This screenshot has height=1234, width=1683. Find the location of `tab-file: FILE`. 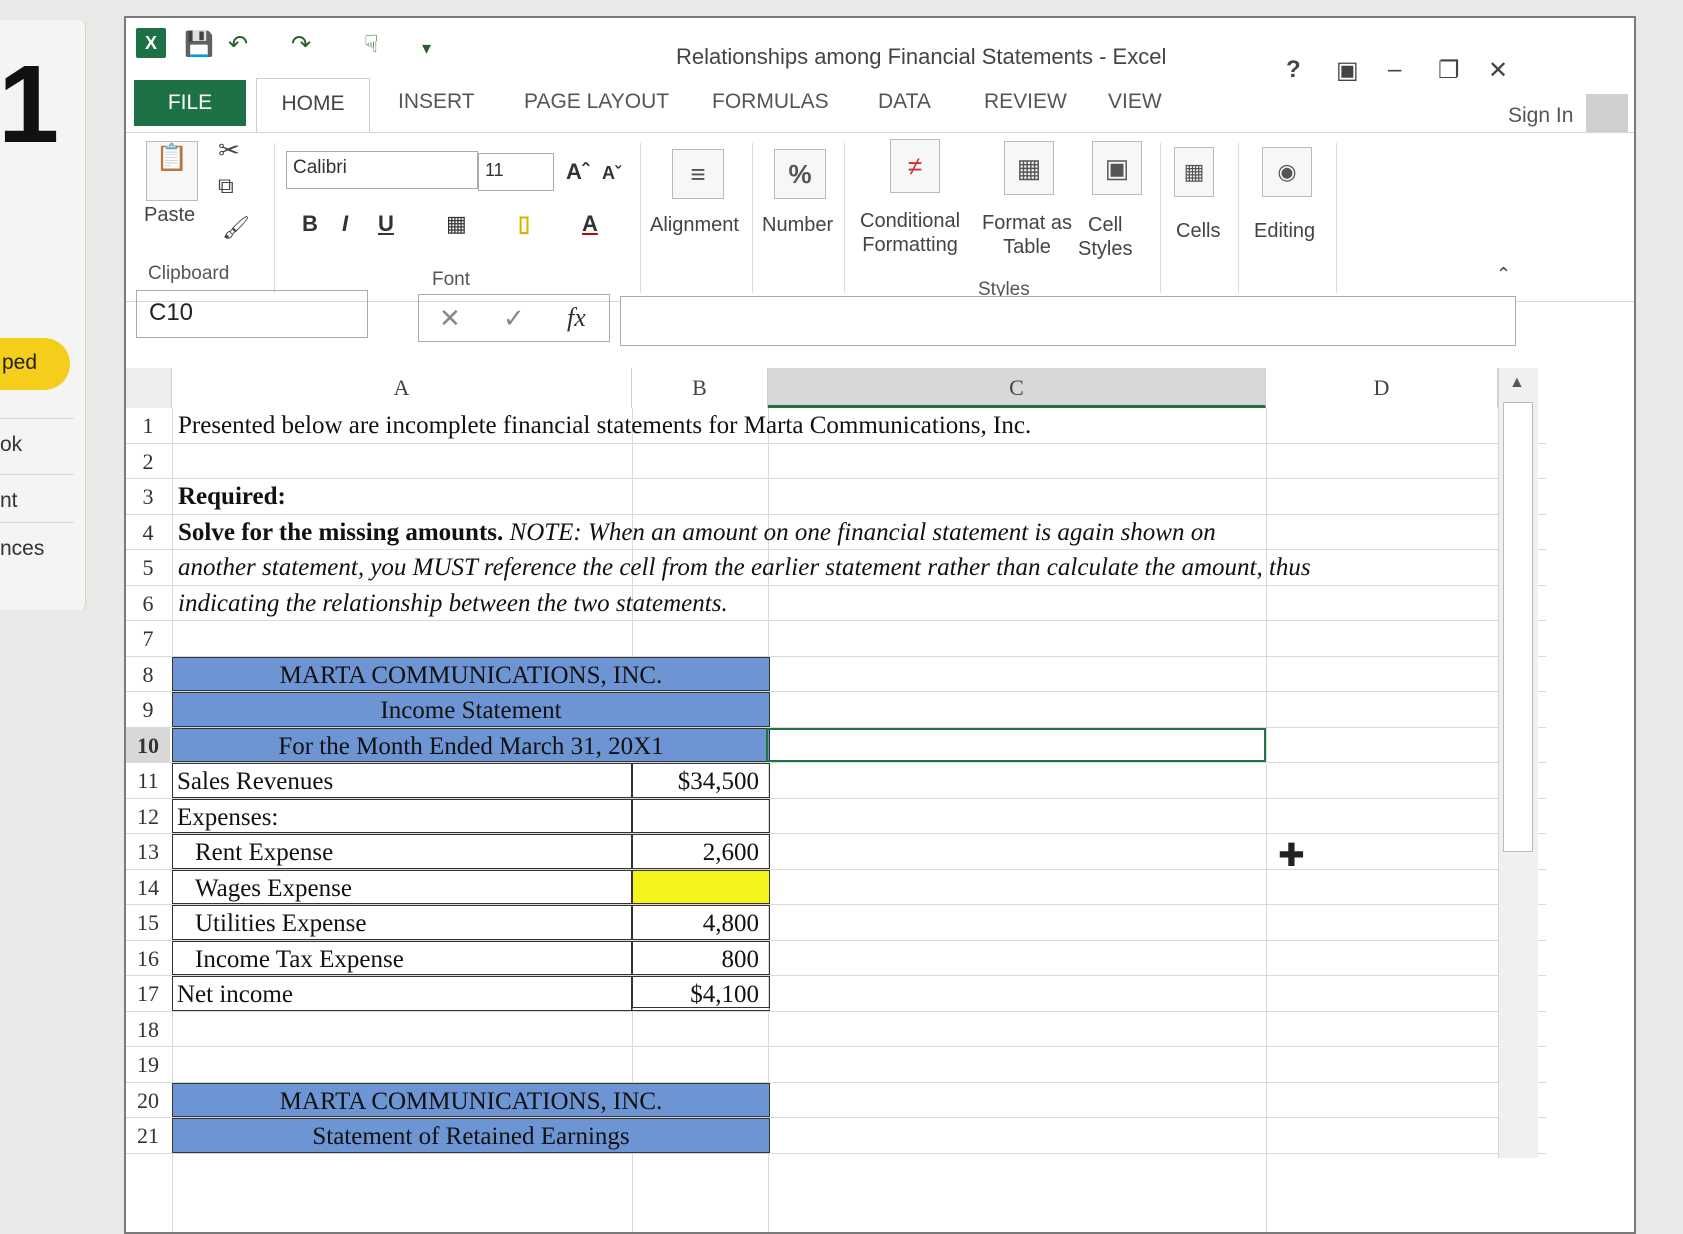

tab-file: FILE is located at coordinates (190, 103).